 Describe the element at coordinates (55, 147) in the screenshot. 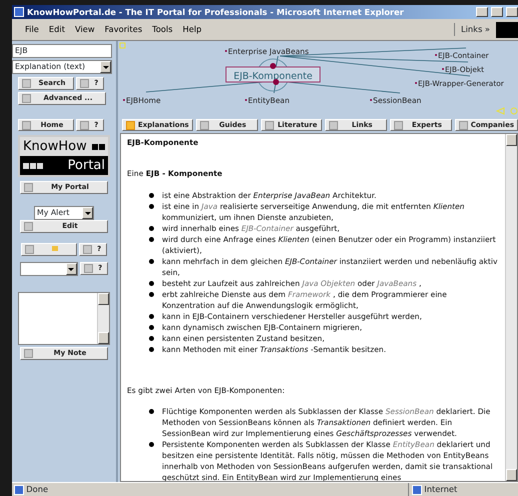

I see `logo-text: KnowHow` at that location.